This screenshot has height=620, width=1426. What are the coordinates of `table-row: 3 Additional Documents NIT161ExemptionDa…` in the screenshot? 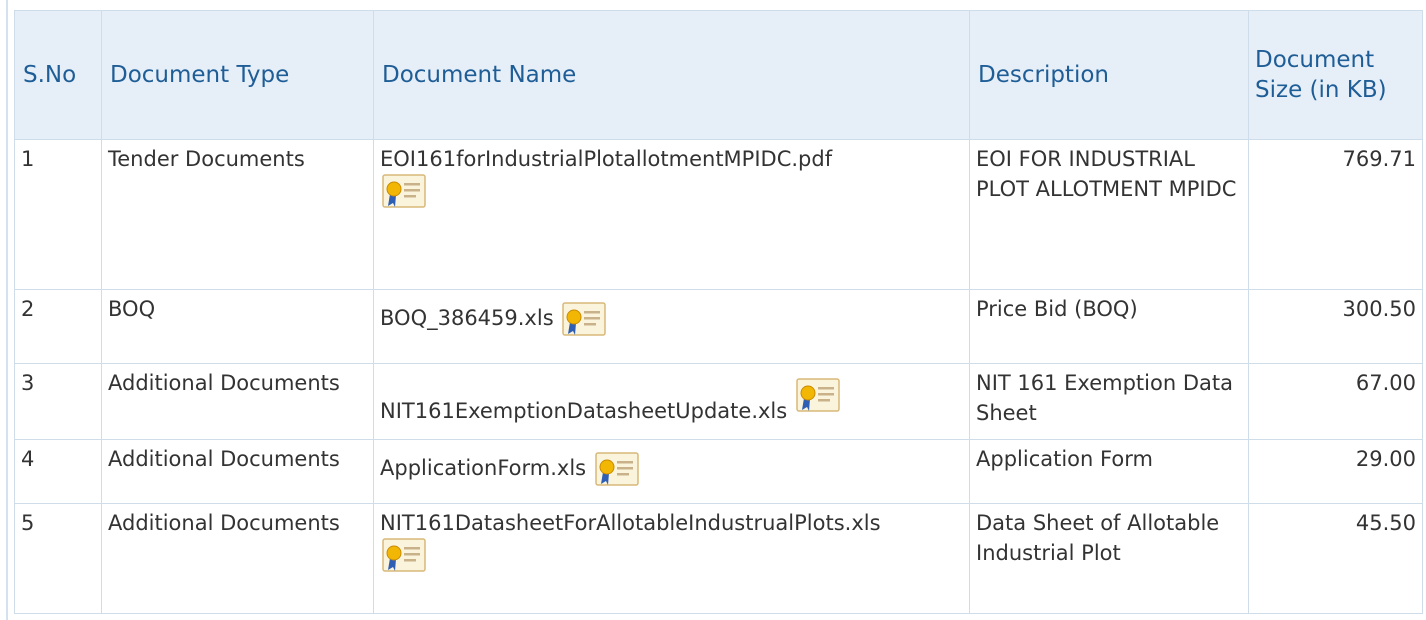 It's located at (718, 401).